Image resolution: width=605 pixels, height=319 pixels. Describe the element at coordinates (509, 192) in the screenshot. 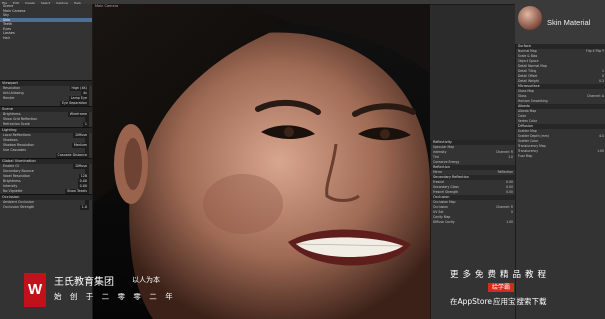

I see `panel-row-value: 0.00` at that location.